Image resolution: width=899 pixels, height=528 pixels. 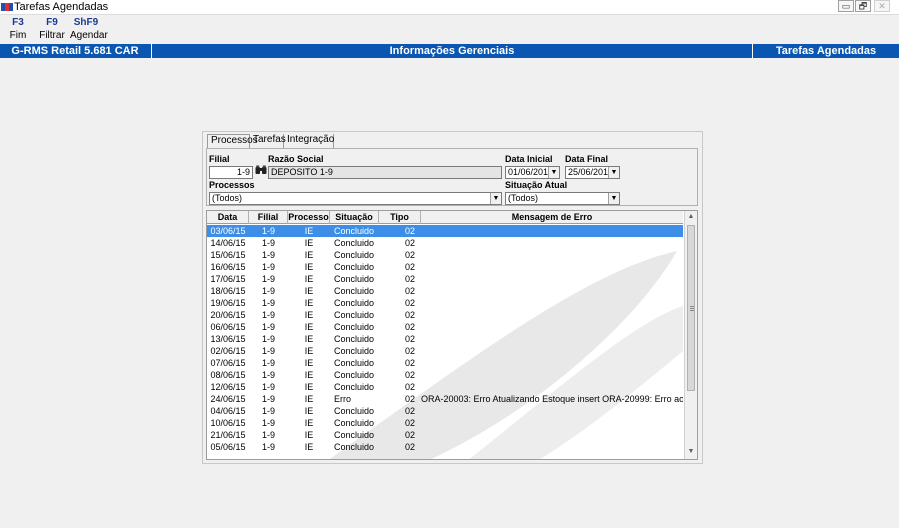 What do you see at coordinates (445, 291) in the screenshot?
I see `table-row: 18/06/15 1-9 IE Concluido 02` at bounding box center [445, 291].